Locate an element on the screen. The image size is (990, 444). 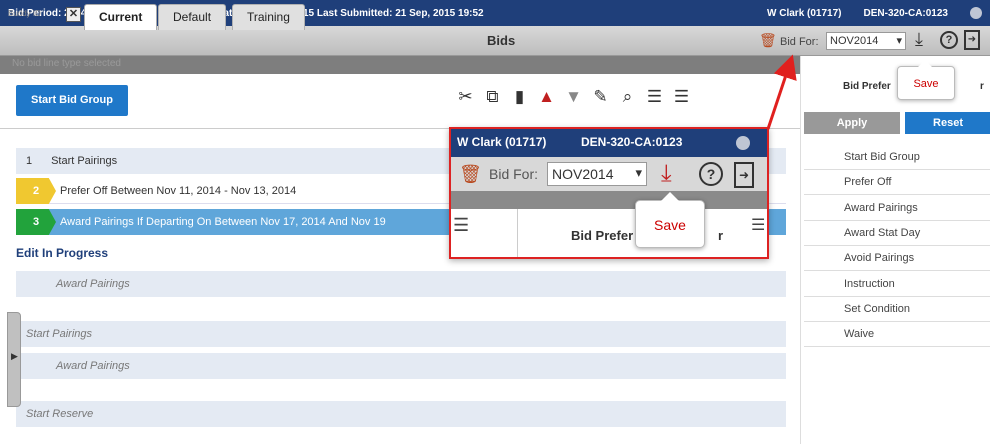
page-title: Bids is located at coordinates (501, 40).